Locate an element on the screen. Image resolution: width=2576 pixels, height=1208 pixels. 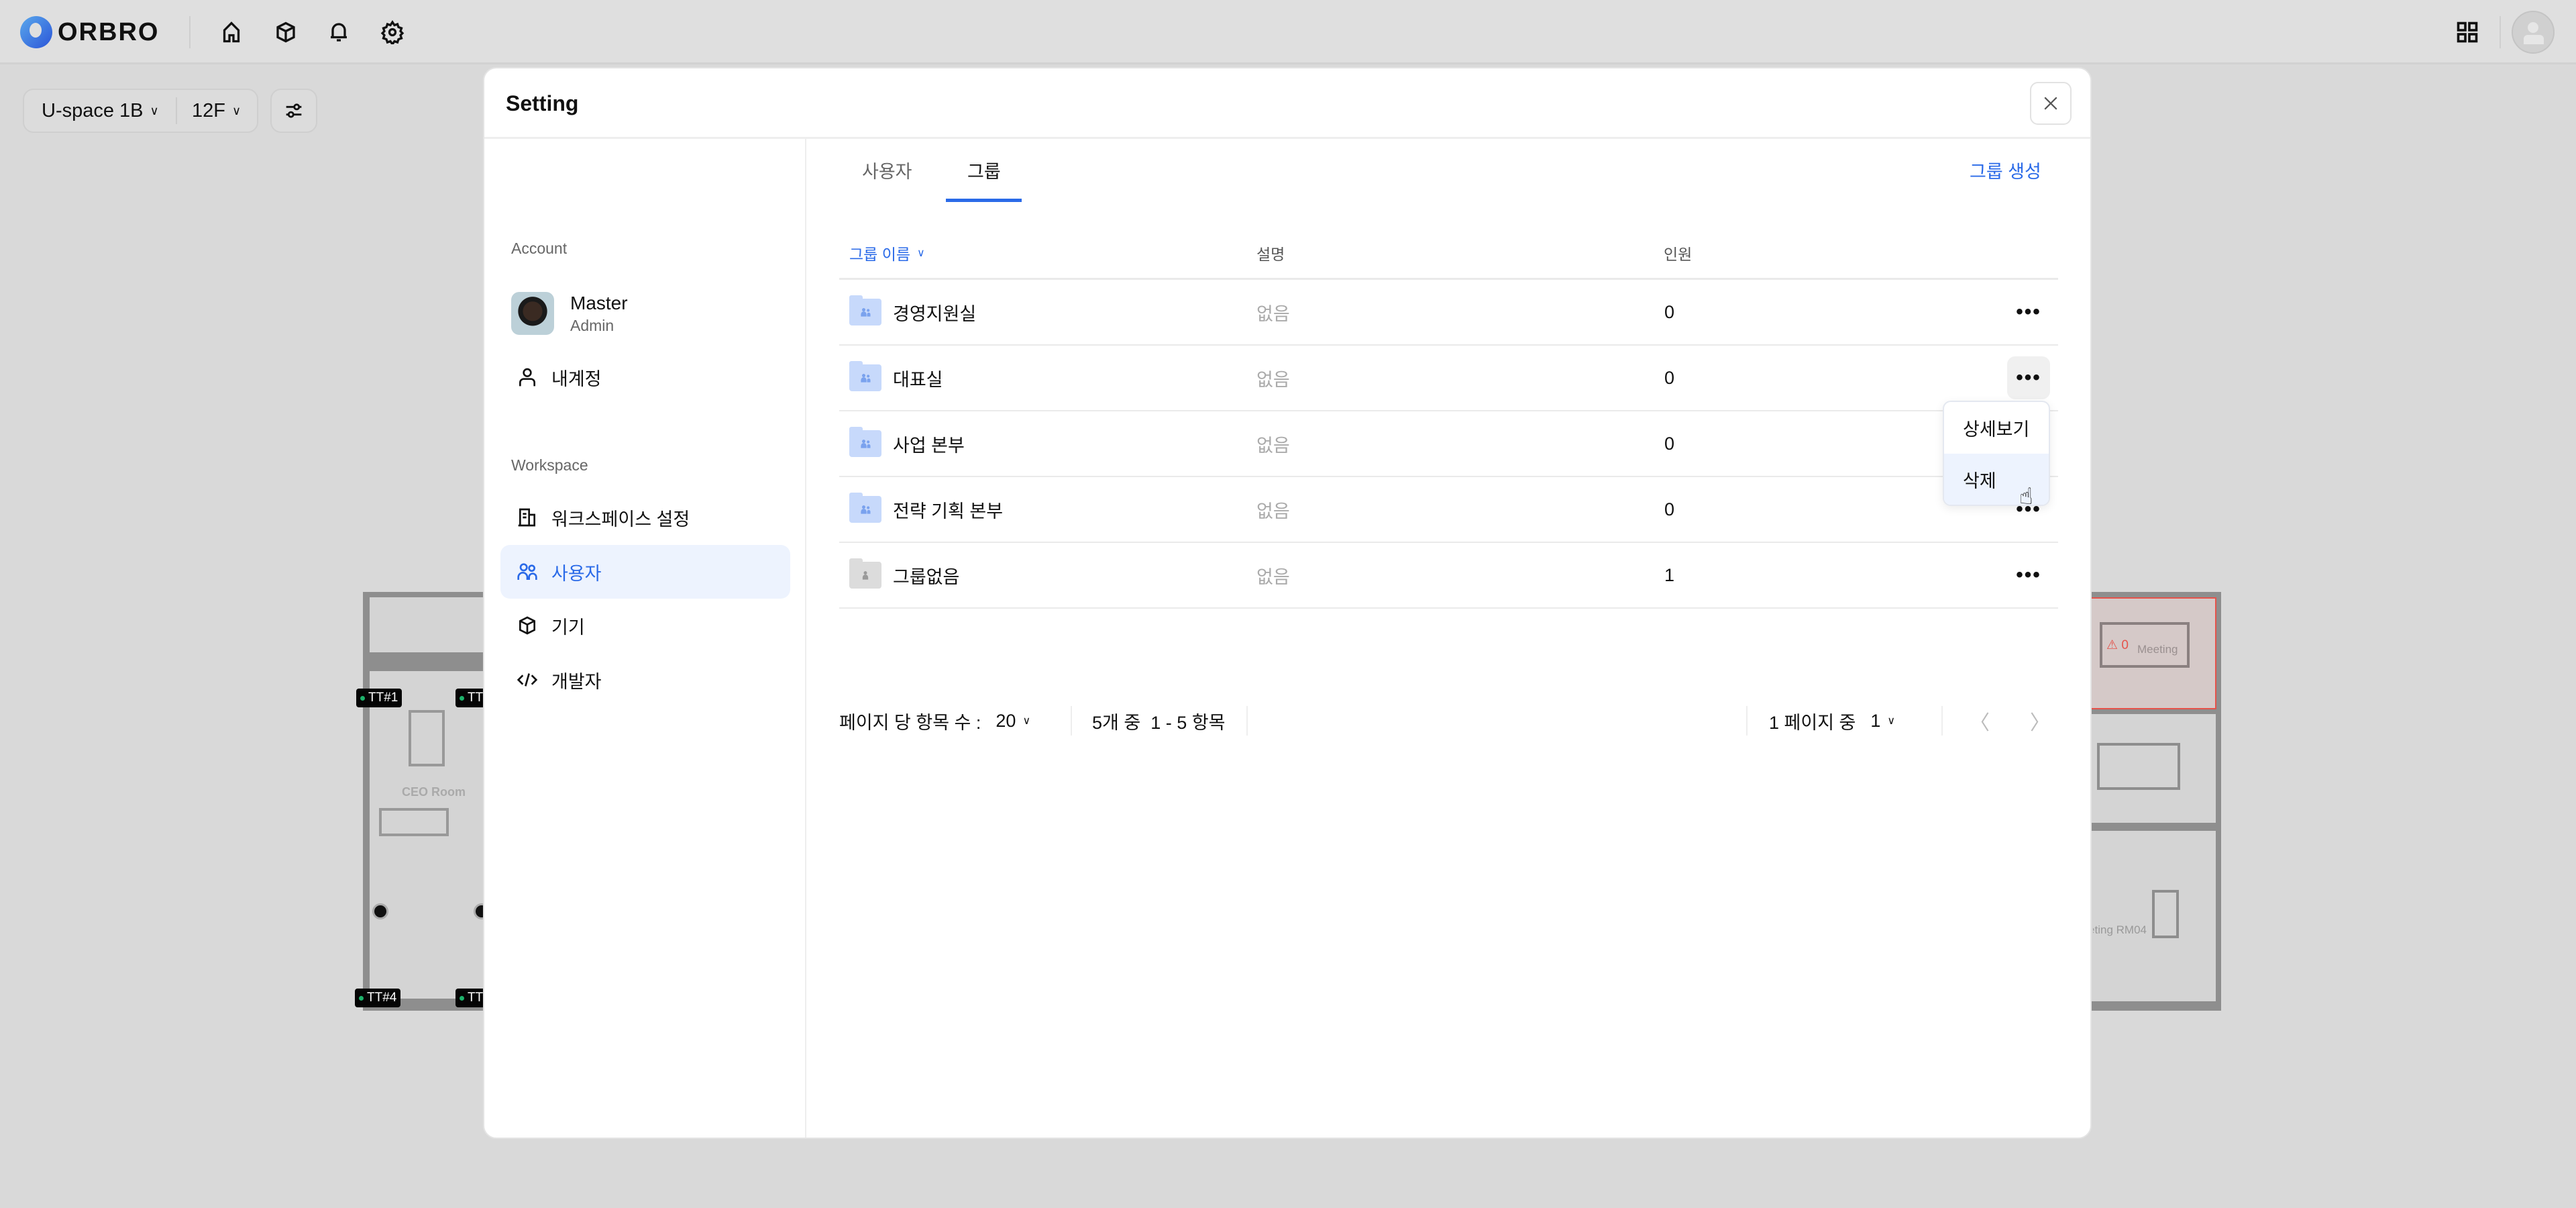
tab-users: 사용자 is located at coordinates (887, 170).